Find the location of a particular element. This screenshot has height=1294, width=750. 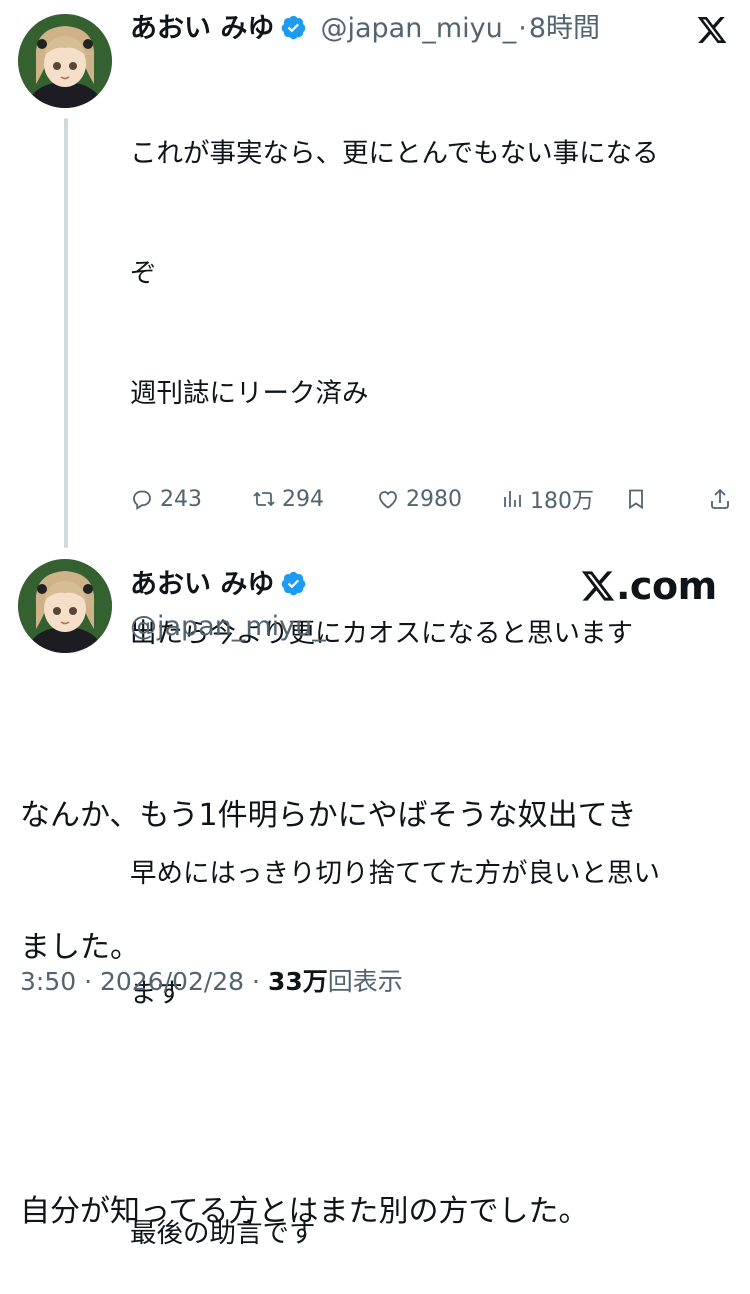

like-icon is located at coordinates (388, 500).